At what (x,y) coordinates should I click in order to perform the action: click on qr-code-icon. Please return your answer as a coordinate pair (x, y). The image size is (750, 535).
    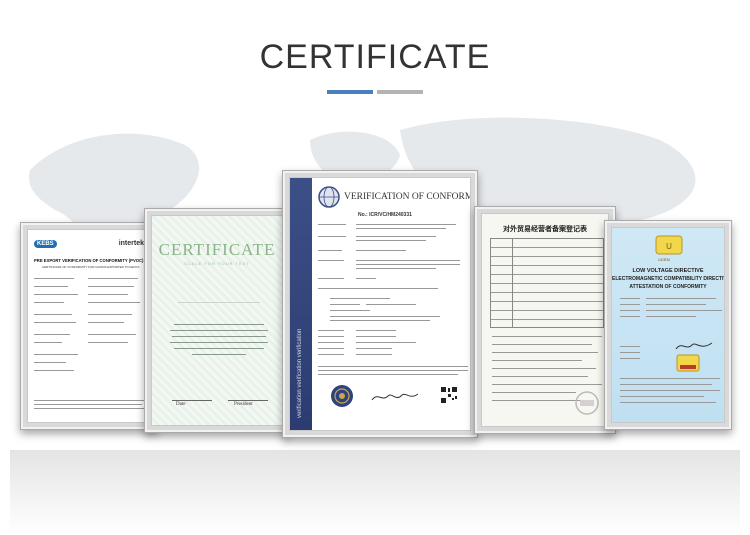
    Looking at the image, I should click on (449, 395).